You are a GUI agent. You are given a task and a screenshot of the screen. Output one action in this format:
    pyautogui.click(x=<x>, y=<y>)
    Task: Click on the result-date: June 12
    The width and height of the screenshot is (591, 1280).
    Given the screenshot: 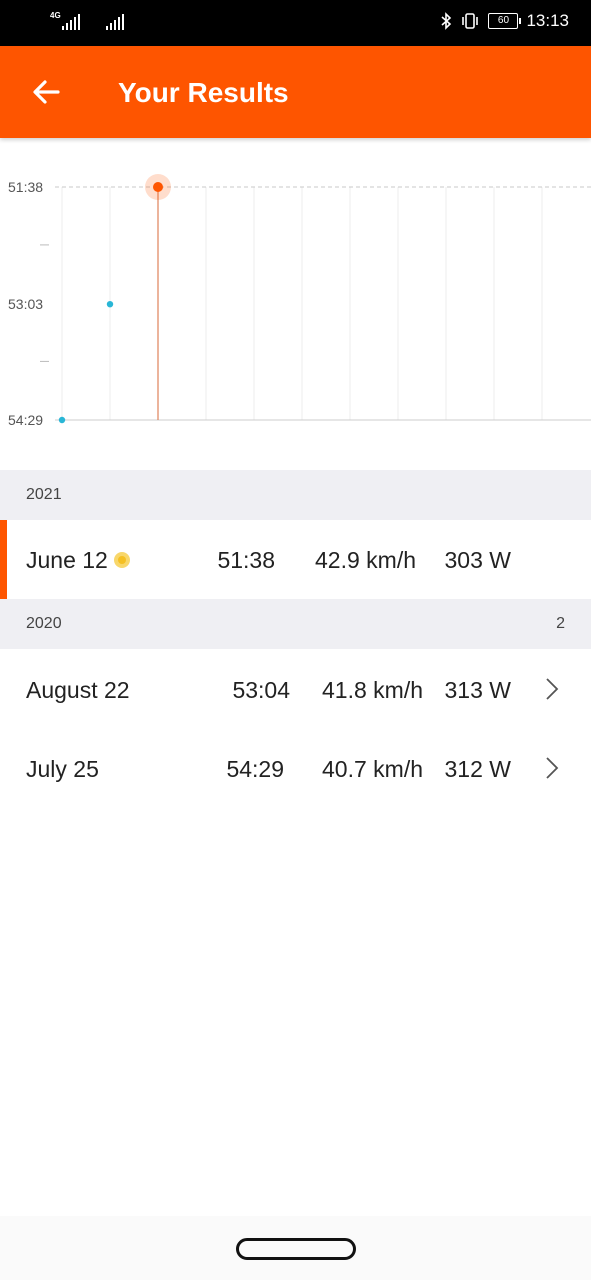 What is the action you would take?
    pyautogui.click(x=78, y=560)
    